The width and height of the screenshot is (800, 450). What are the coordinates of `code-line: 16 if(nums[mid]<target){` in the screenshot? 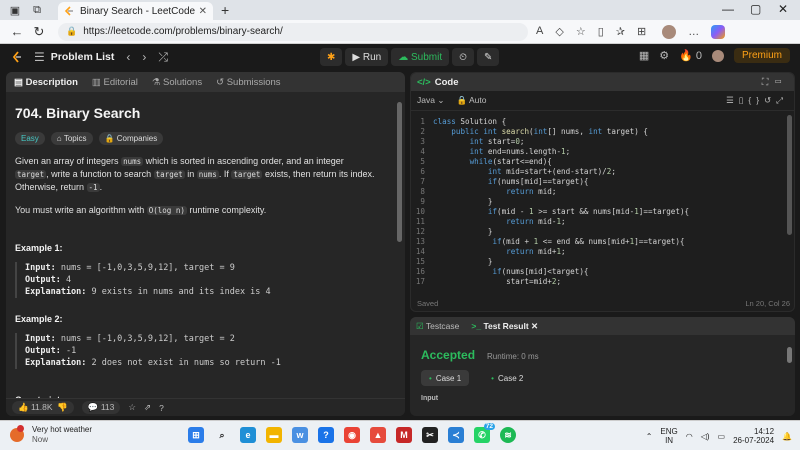 It's located at (602, 272).